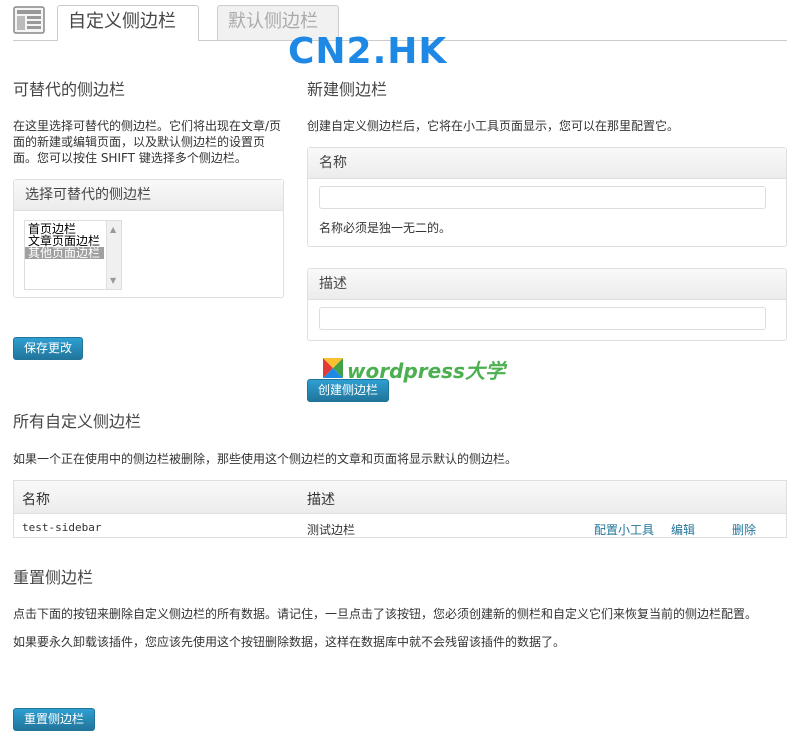 This screenshot has width=797, height=738. I want to click on reset-sidebars-button: 重置侧边栏, so click(54, 719).